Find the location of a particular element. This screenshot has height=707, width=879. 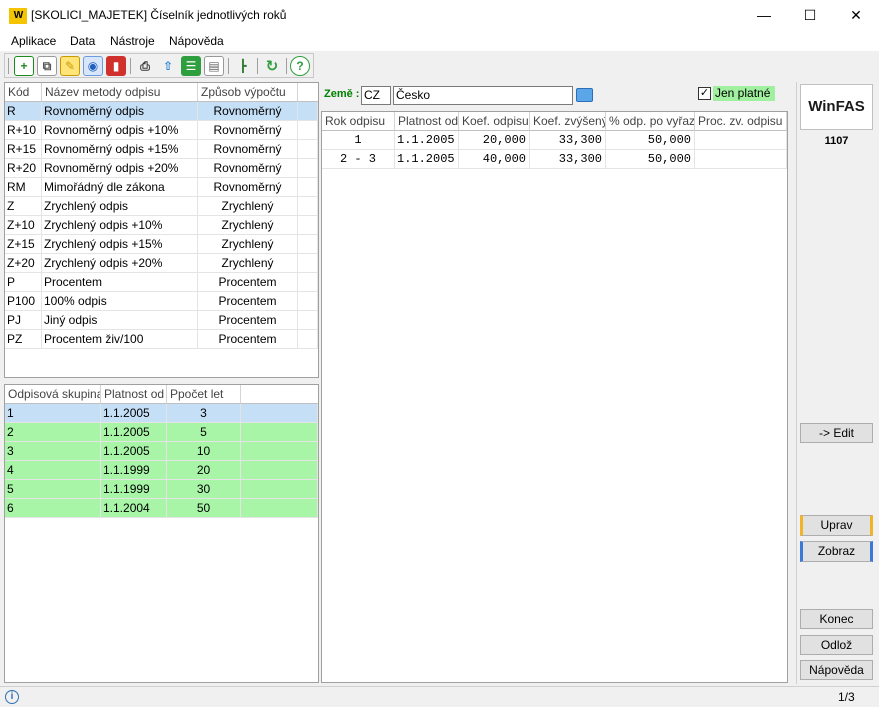

table-row: 5 1.1.1999 30 is located at coordinates (161, 489).